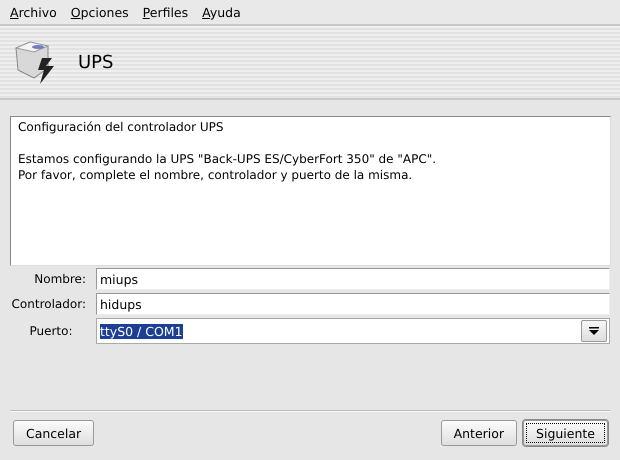 The width and height of the screenshot is (620, 460). What do you see at coordinates (48, 304) in the screenshot?
I see `field-label: Controlador:` at bounding box center [48, 304].